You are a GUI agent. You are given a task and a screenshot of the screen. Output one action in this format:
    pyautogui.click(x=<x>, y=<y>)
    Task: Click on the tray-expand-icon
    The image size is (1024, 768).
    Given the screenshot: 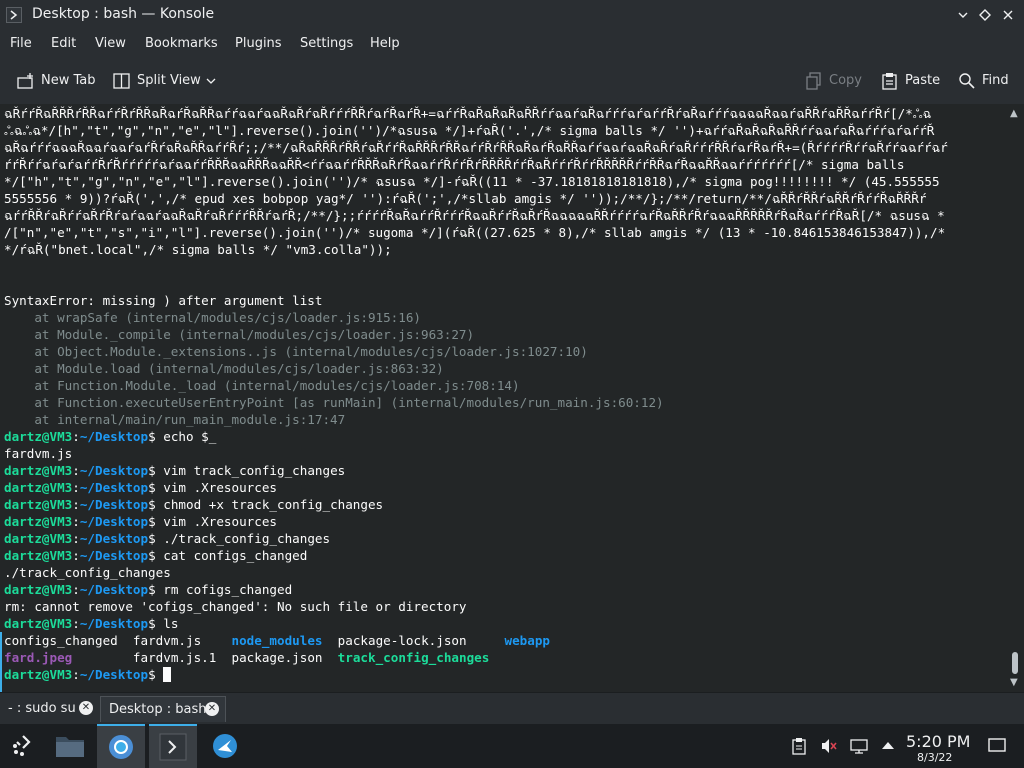 What is the action you would take?
    pyautogui.click(x=888, y=746)
    